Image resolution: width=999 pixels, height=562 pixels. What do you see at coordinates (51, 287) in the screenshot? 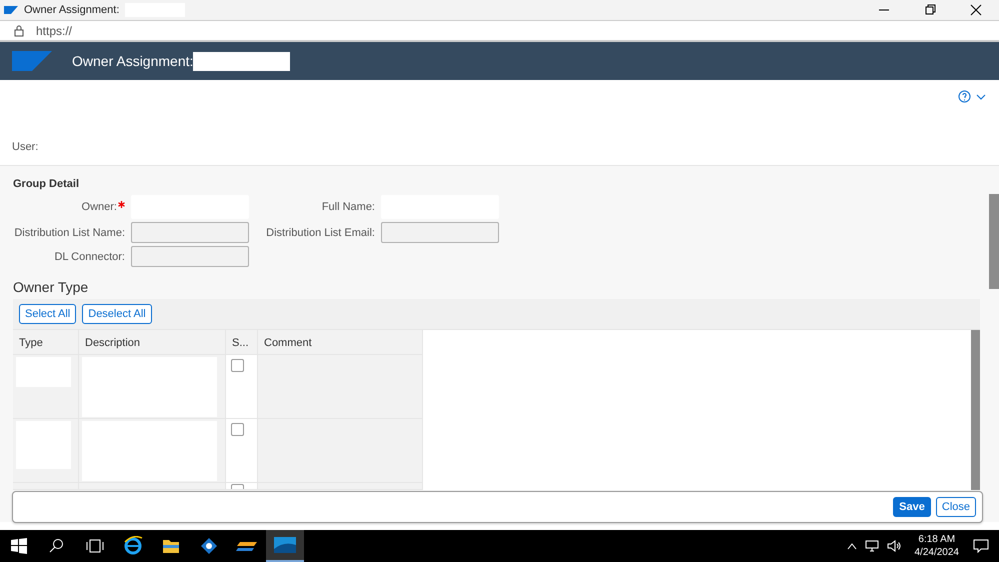
I see `section-title: Owner Type` at bounding box center [51, 287].